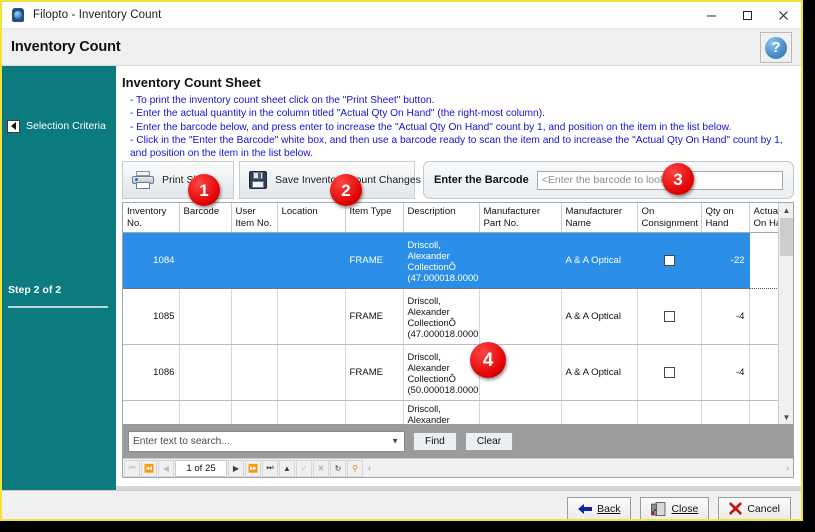 Image resolution: width=815 pixels, height=532 pixels. I want to click on sidebar-item-selection-criteria: Selection Criteria, so click(56, 126).